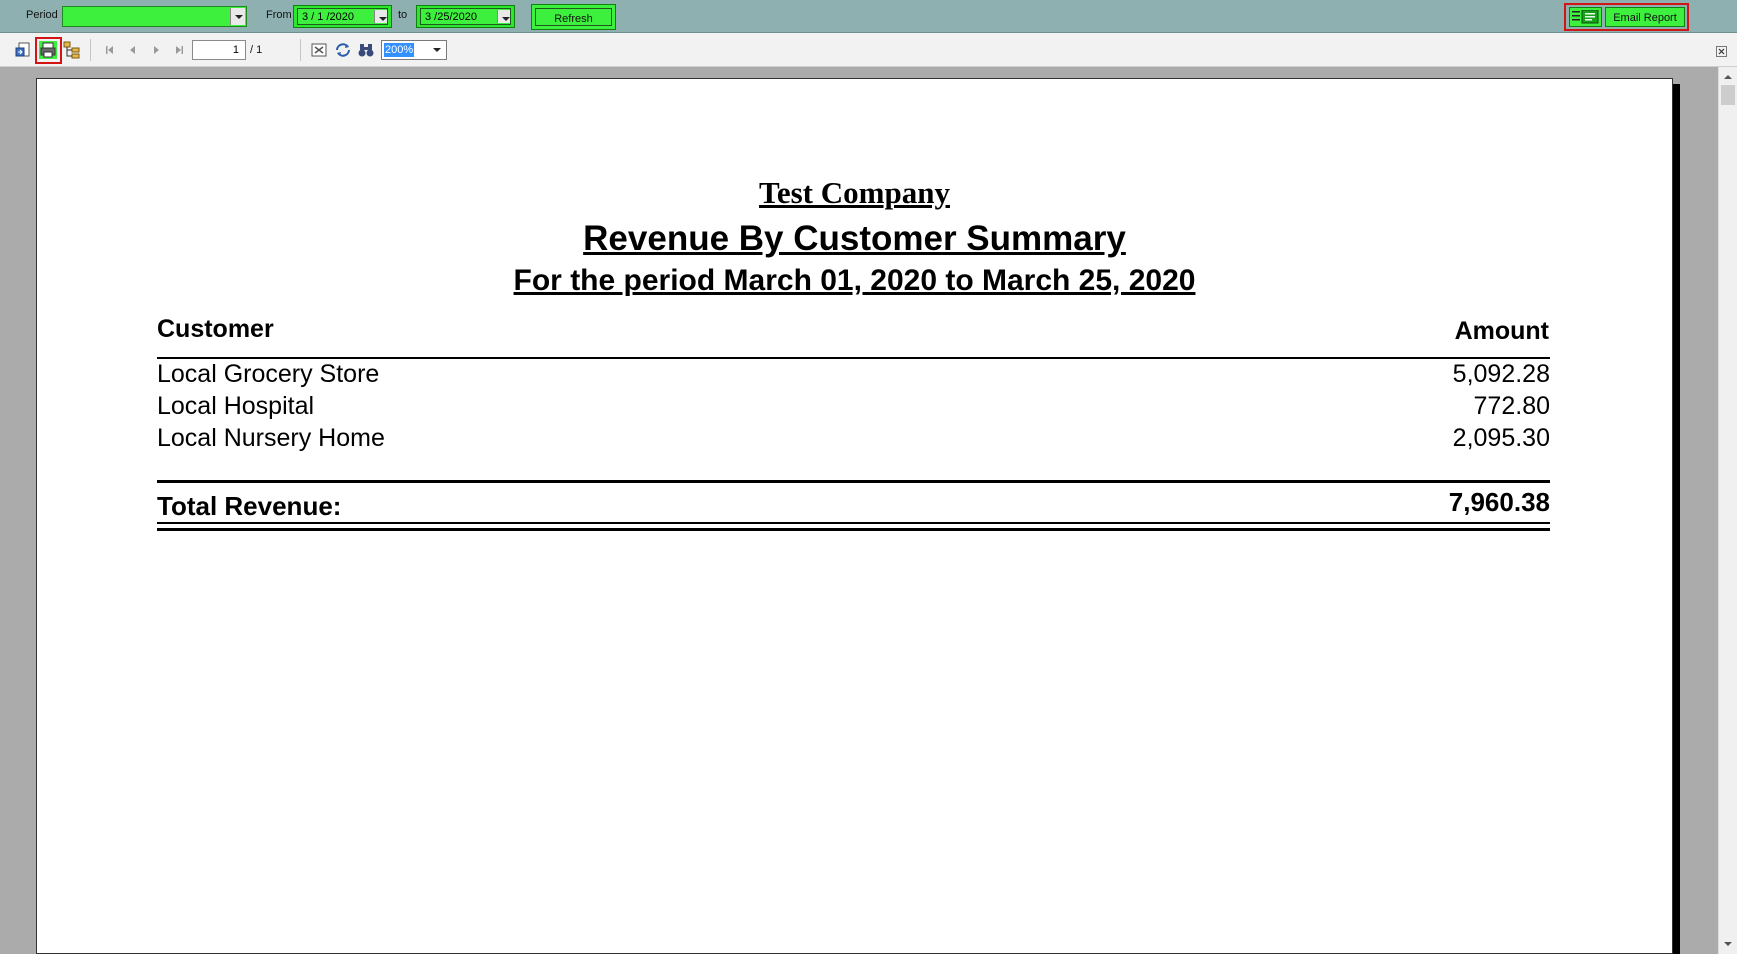 Image resolution: width=1737 pixels, height=954 pixels. Describe the element at coordinates (1728, 944) in the screenshot. I see `scroll-down-icon` at that location.